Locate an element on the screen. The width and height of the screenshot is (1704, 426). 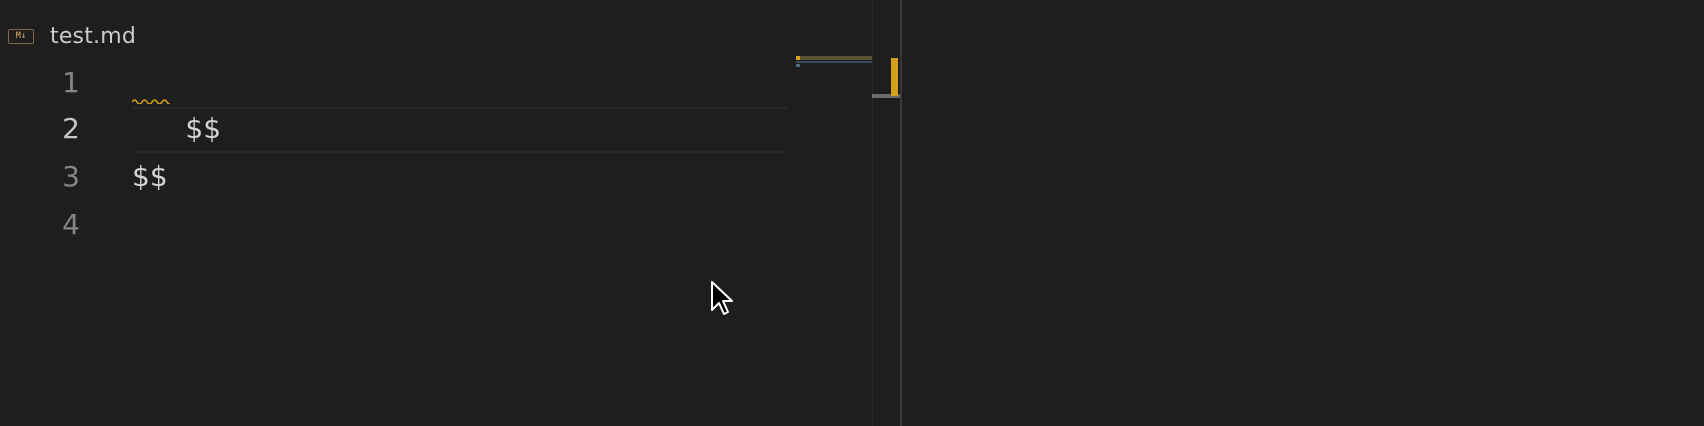
breadcrumb: M↓ test.md is located at coordinates (72, 36).